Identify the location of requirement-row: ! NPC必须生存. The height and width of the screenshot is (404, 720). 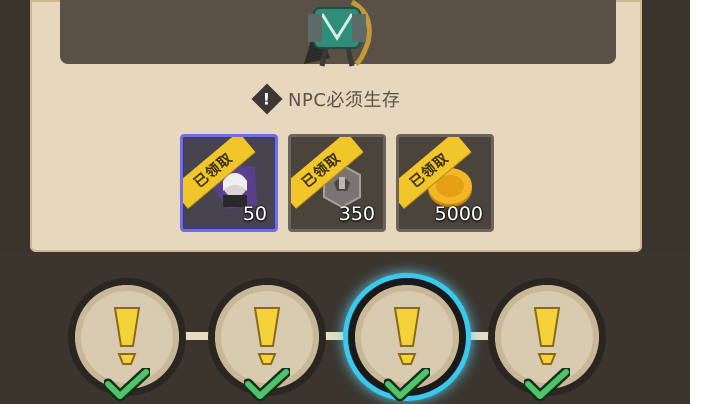
(326, 99).